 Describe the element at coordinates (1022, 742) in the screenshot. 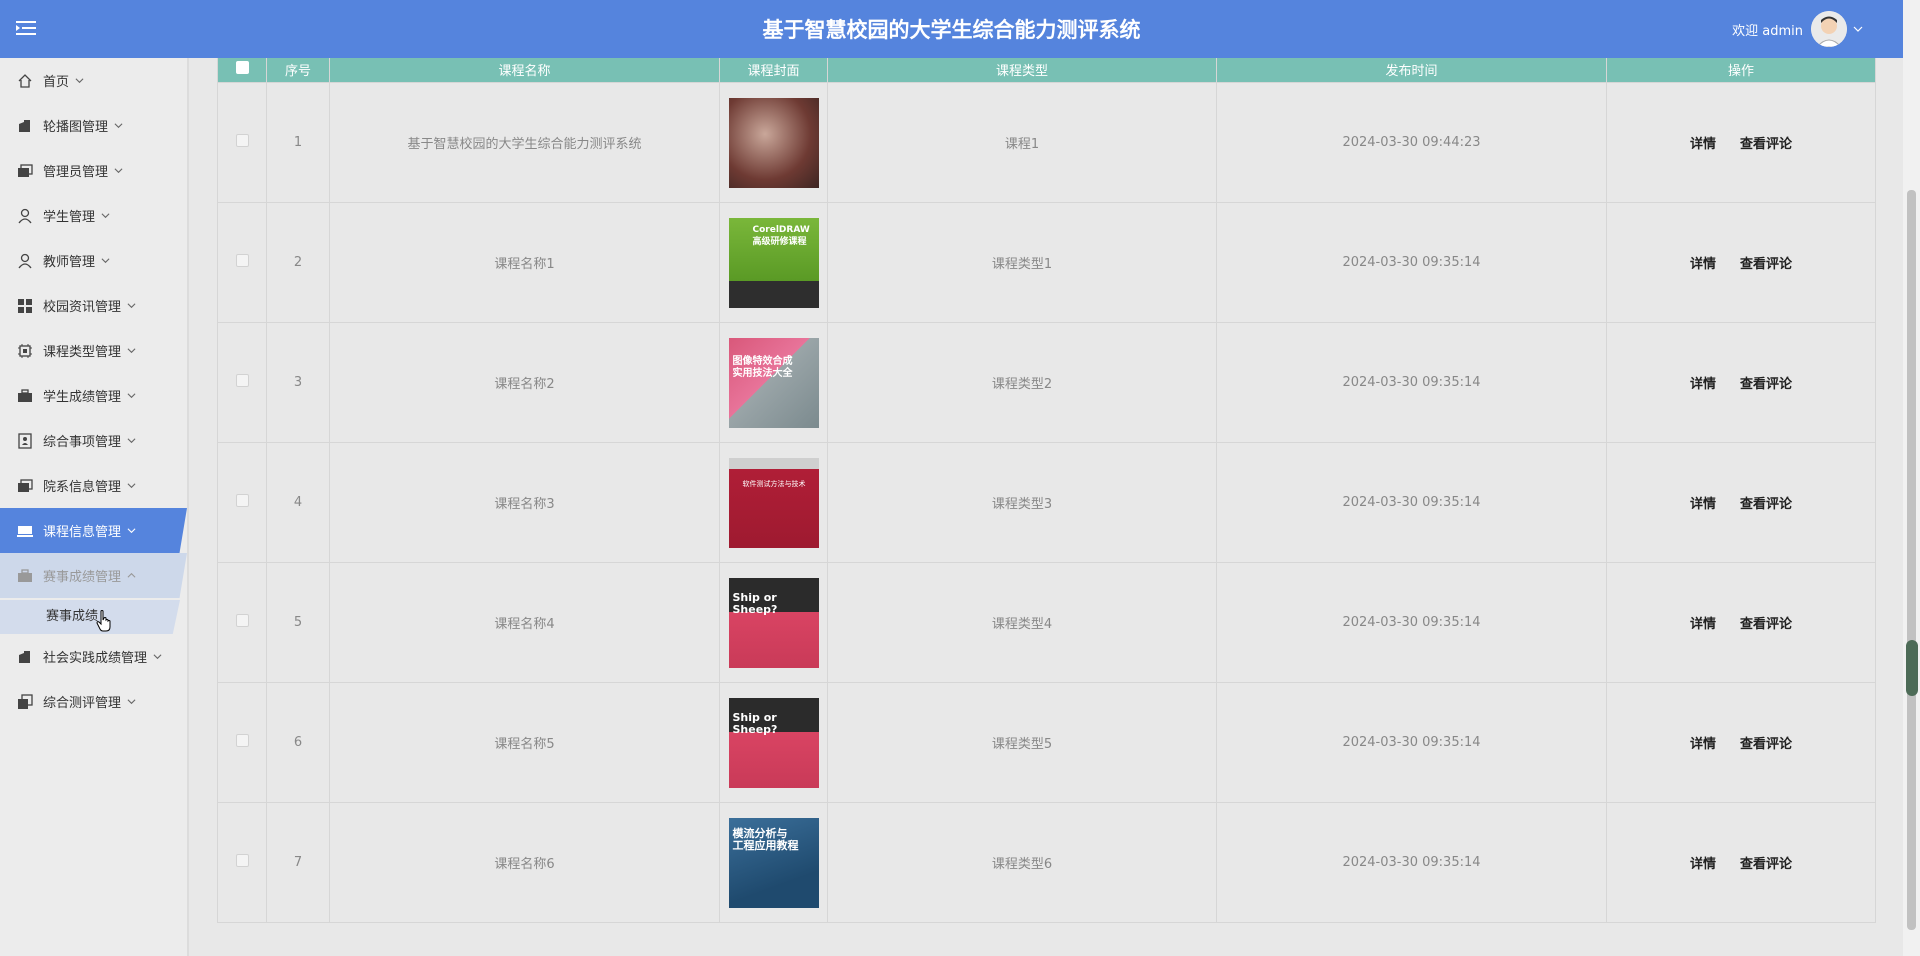

I see `course-type: 课程类型5` at that location.